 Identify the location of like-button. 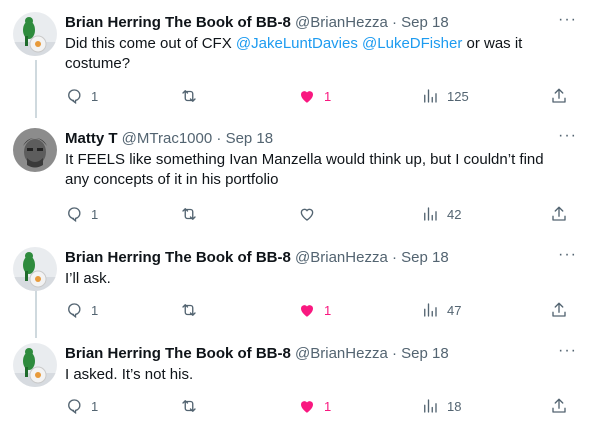
(311, 214).